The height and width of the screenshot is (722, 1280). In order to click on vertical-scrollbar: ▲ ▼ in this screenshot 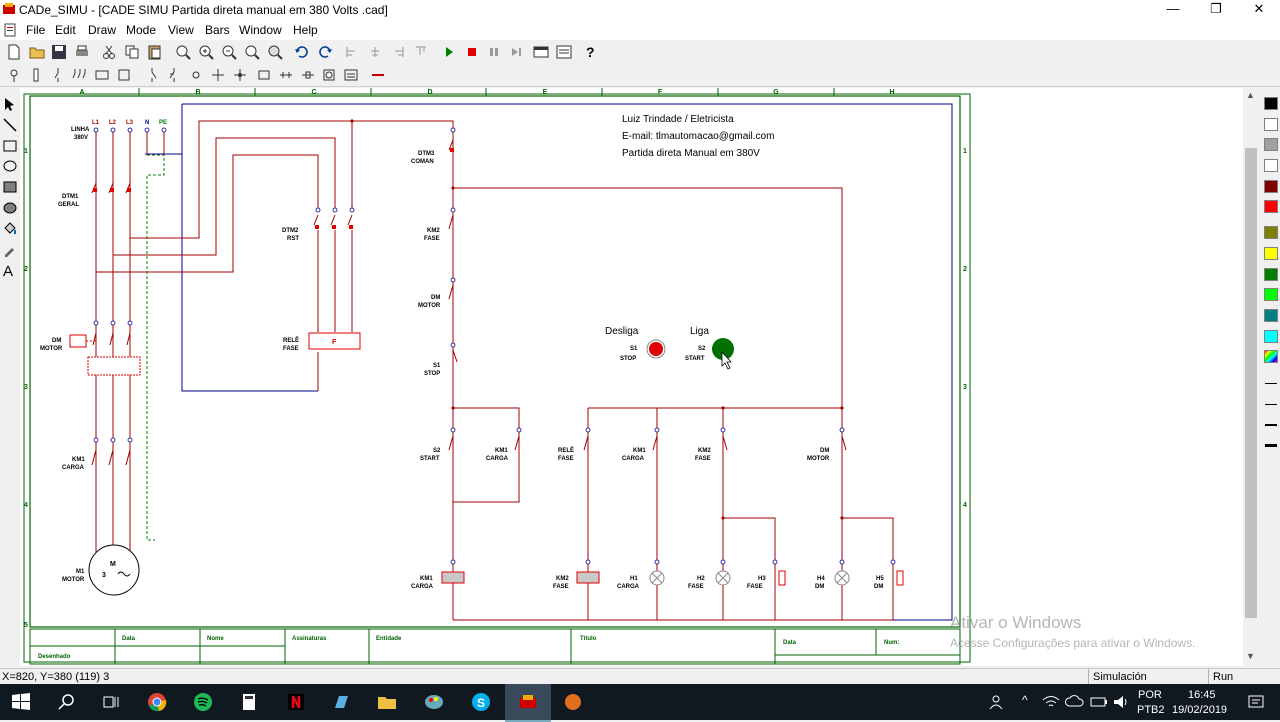, I will do `click(1251, 377)`.